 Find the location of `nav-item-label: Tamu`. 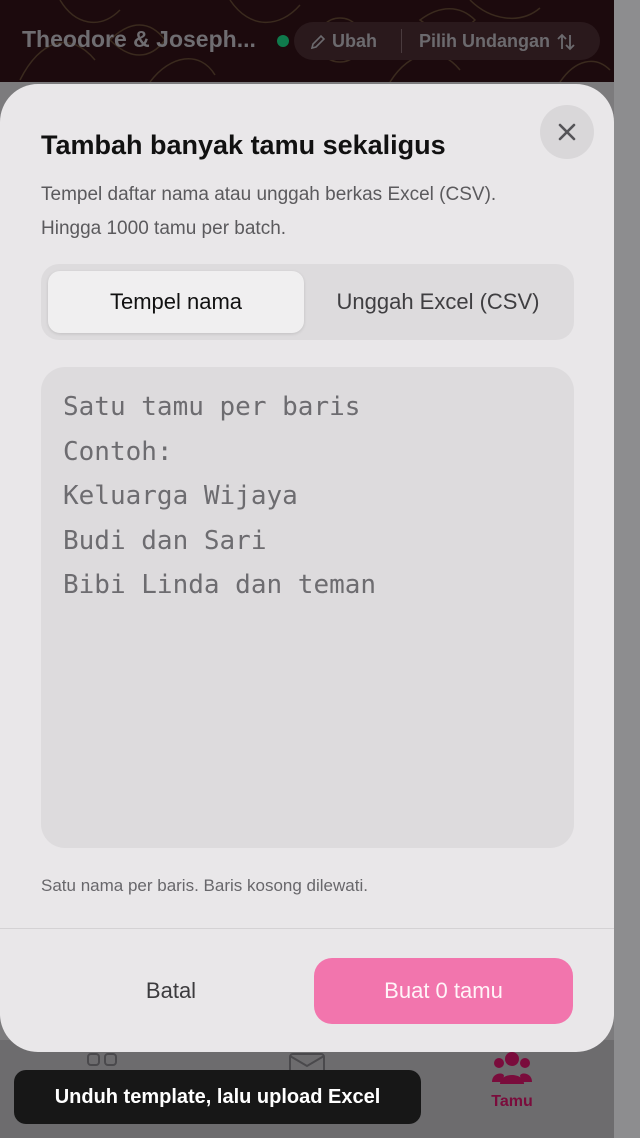

nav-item-label: Tamu is located at coordinates (512, 1101).